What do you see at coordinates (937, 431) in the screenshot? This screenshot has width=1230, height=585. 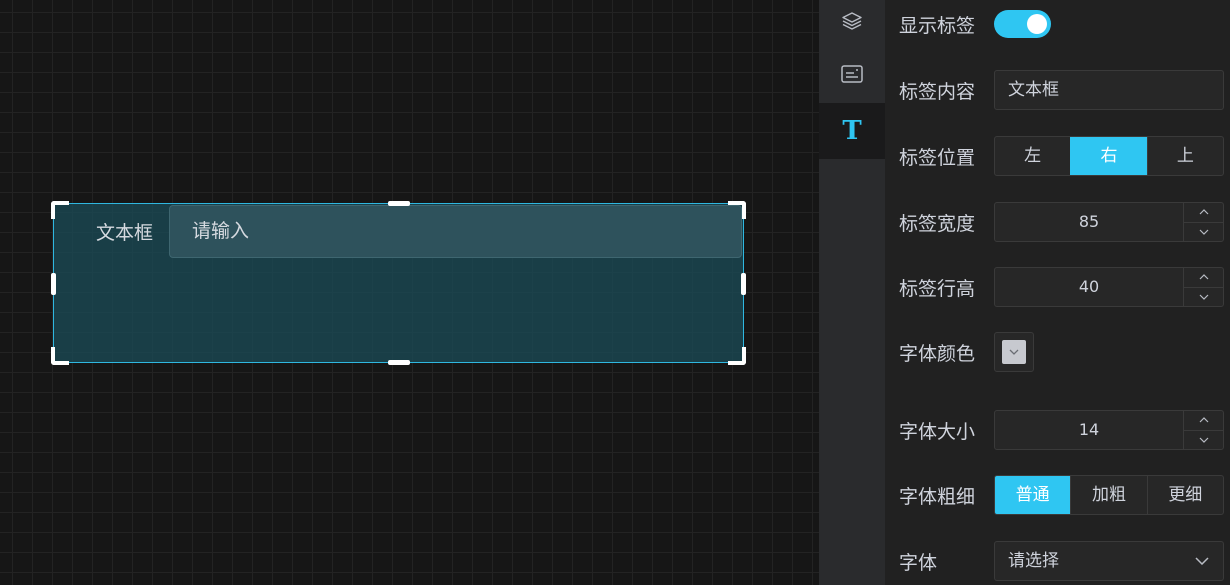 I see `font-size-label: 字体大小` at bounding box center [937, 431].